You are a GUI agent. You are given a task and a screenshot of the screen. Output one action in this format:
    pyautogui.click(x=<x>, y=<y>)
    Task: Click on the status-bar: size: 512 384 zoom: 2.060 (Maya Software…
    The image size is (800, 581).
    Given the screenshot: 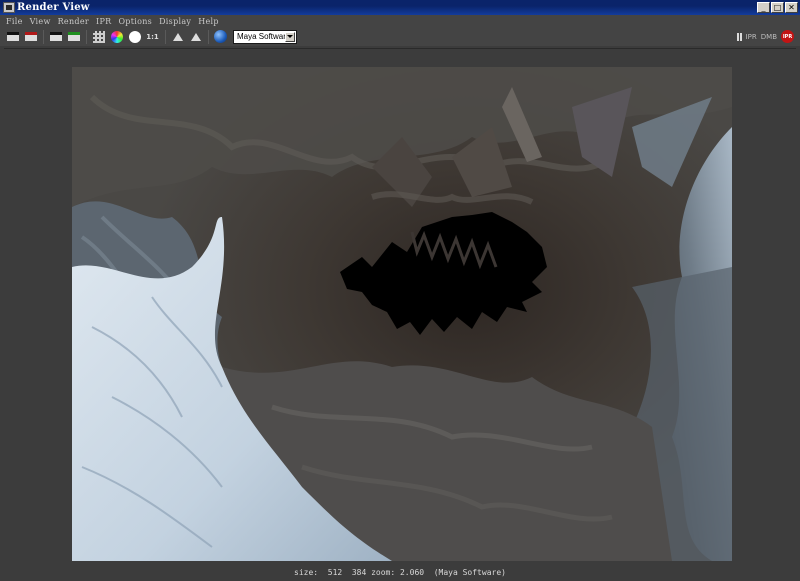 What is the action you would take?
    pyautogui.click(x=400, y=572)
    